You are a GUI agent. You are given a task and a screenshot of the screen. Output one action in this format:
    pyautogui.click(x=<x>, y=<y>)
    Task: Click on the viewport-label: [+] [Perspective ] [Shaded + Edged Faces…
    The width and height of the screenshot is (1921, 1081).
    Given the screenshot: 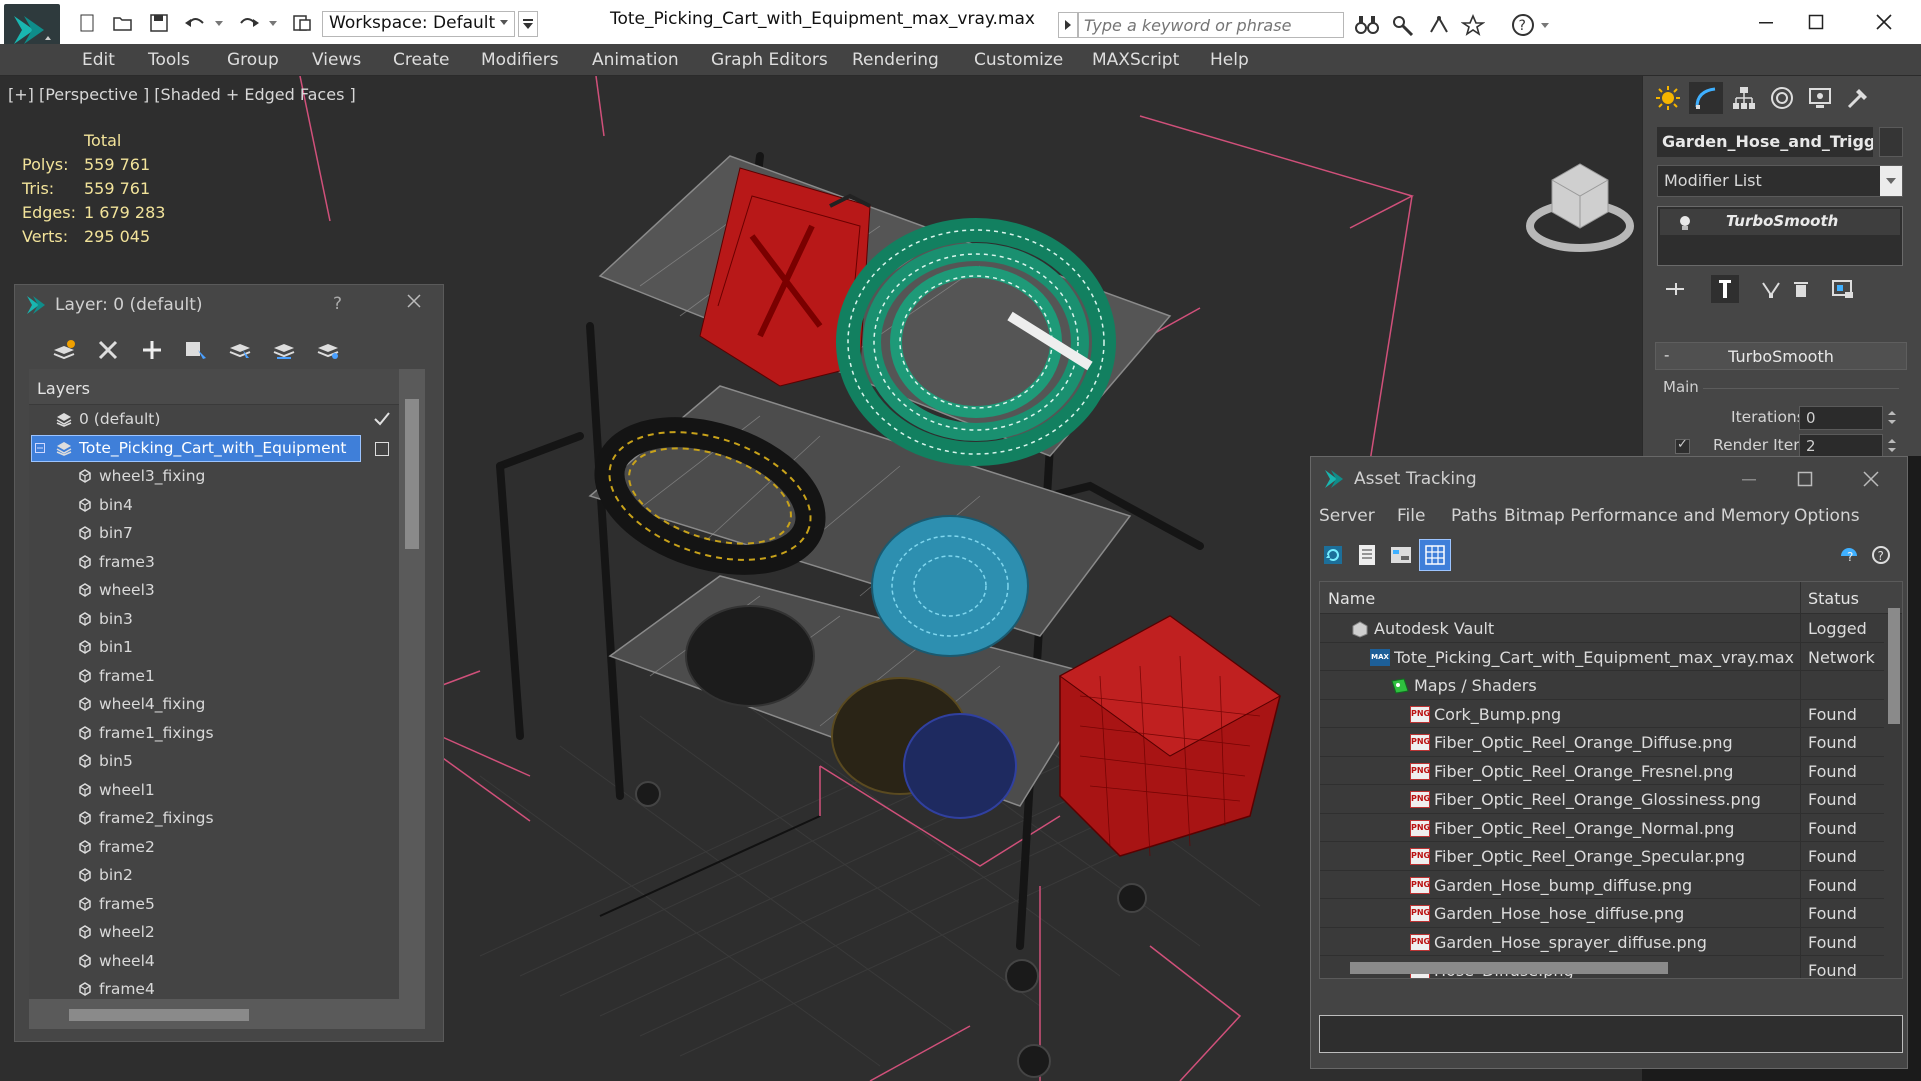 What is the action you would take?
    pyautogui.click(x=182, y=94)
    